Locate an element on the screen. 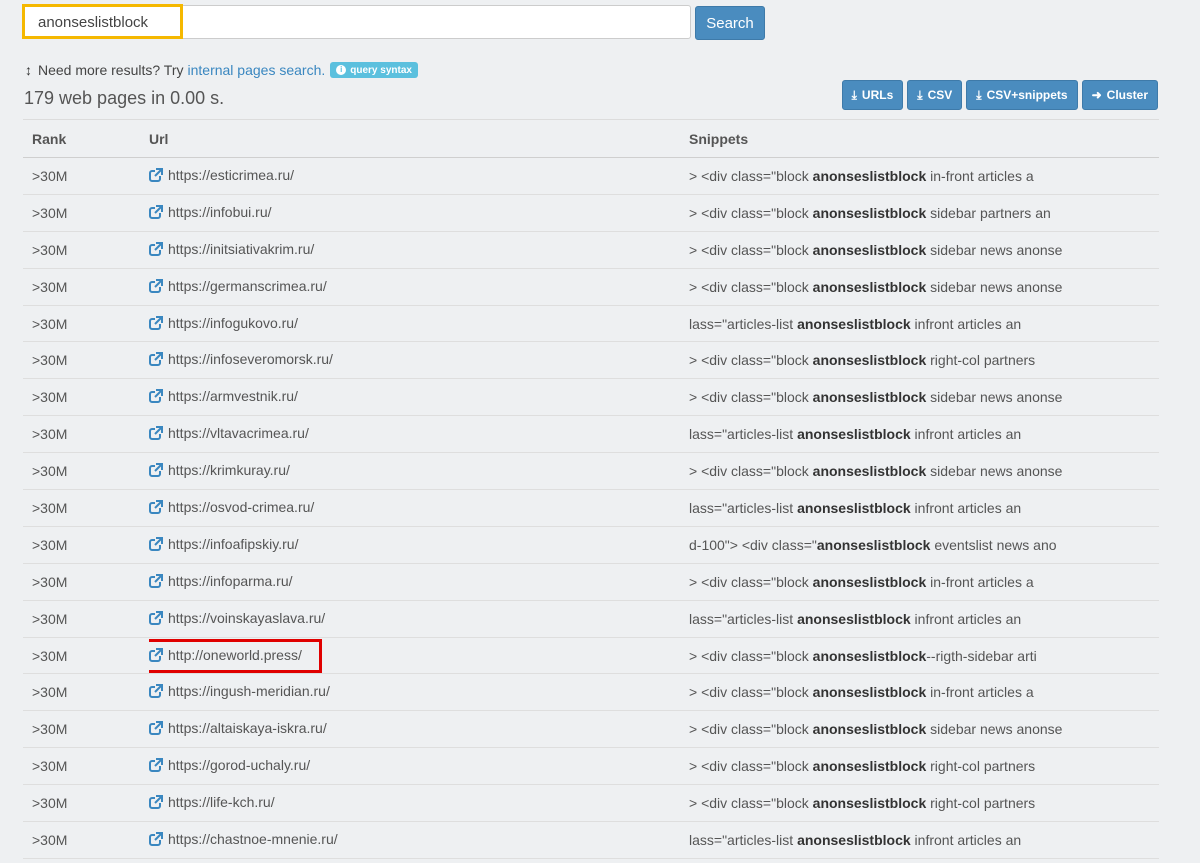 Image resolution: width=1200 pixels, height=863 pixels. export-csv-button: ⤓ CSV is located at coordinates (935, 95).